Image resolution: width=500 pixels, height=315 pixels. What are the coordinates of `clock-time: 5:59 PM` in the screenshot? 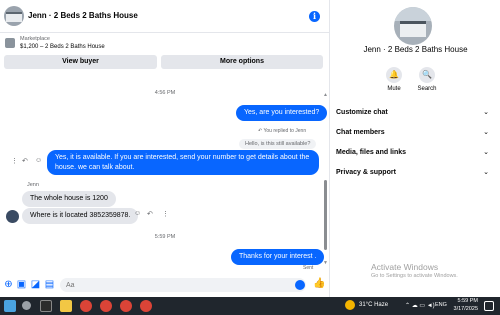 It's located at (464, 301).